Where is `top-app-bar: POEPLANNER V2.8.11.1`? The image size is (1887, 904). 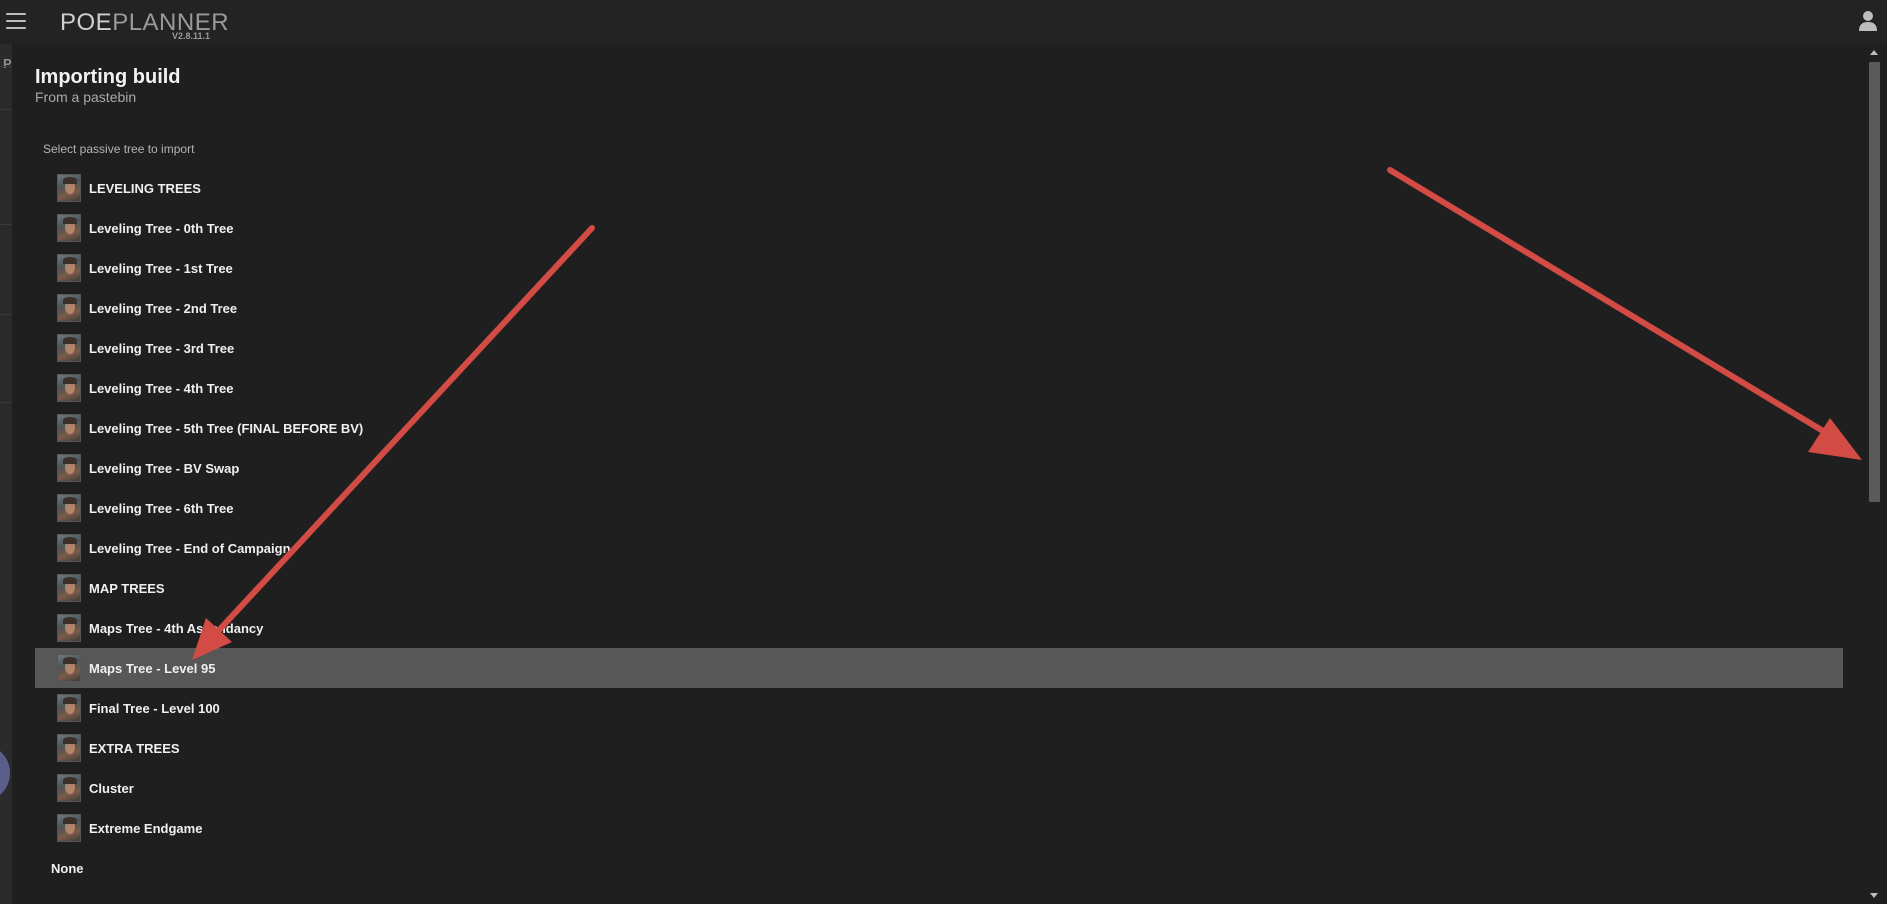
top-app-bar: POEPLANNER V2.8.11.1 is located at coordinates (943, 22).